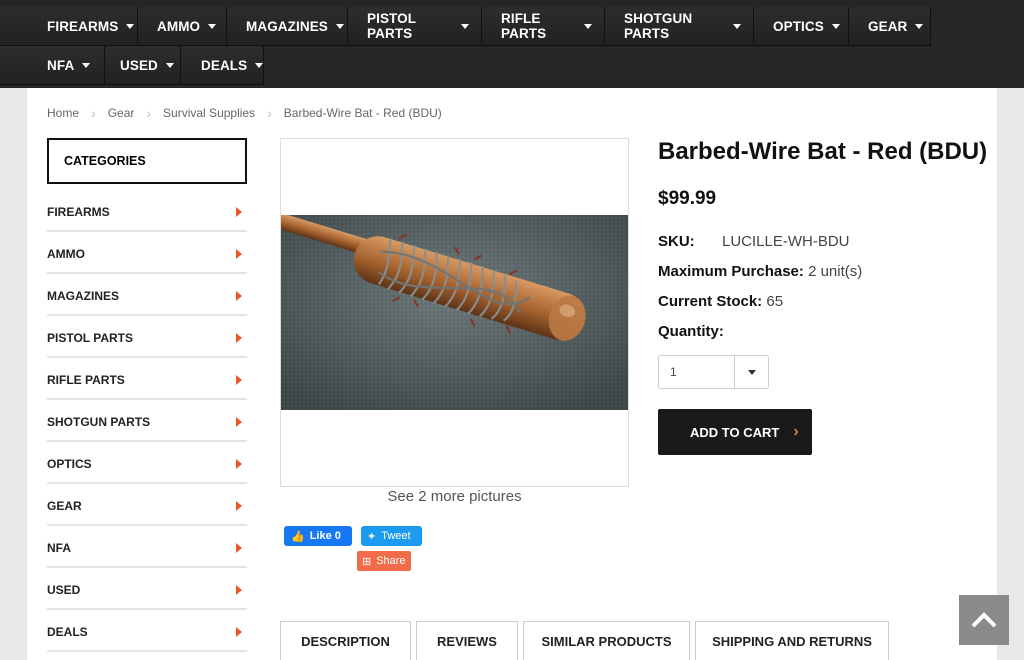 The height and width of the screenshot is (660, 1024). I want to click on category-label: NFA, so click(59, 548).